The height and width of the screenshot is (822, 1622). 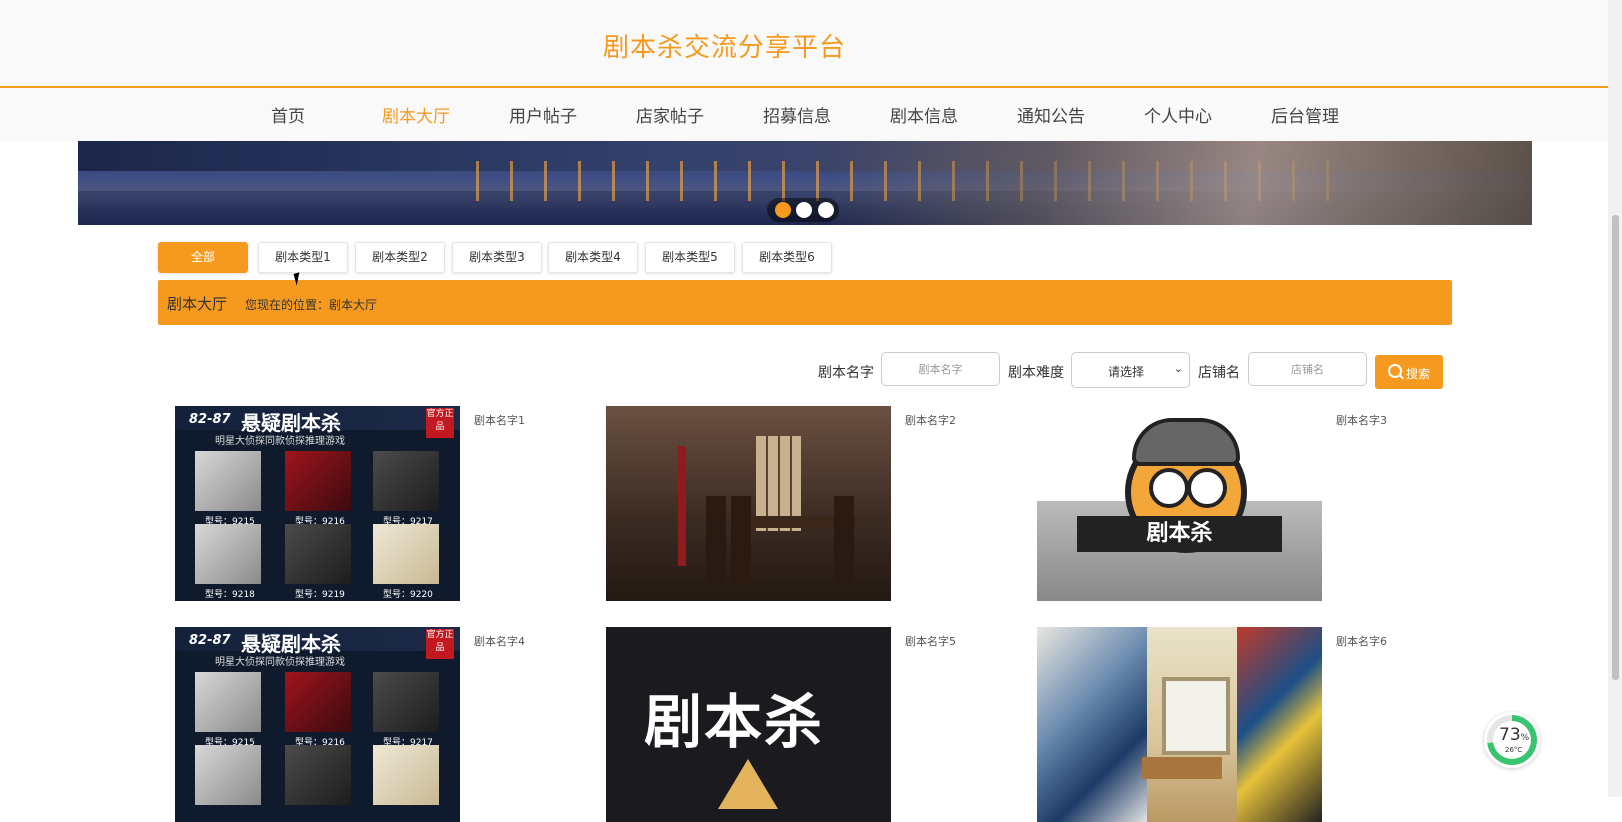 I want to click on nav-item-home: 首页, so click(x=288, y=114).